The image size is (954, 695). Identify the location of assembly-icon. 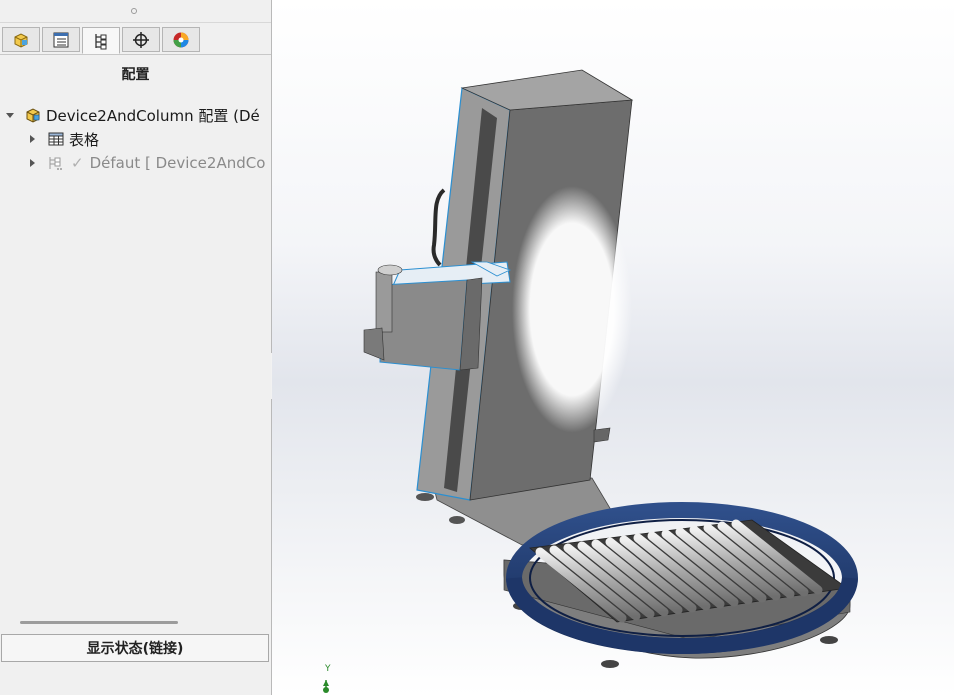
(33, 115).